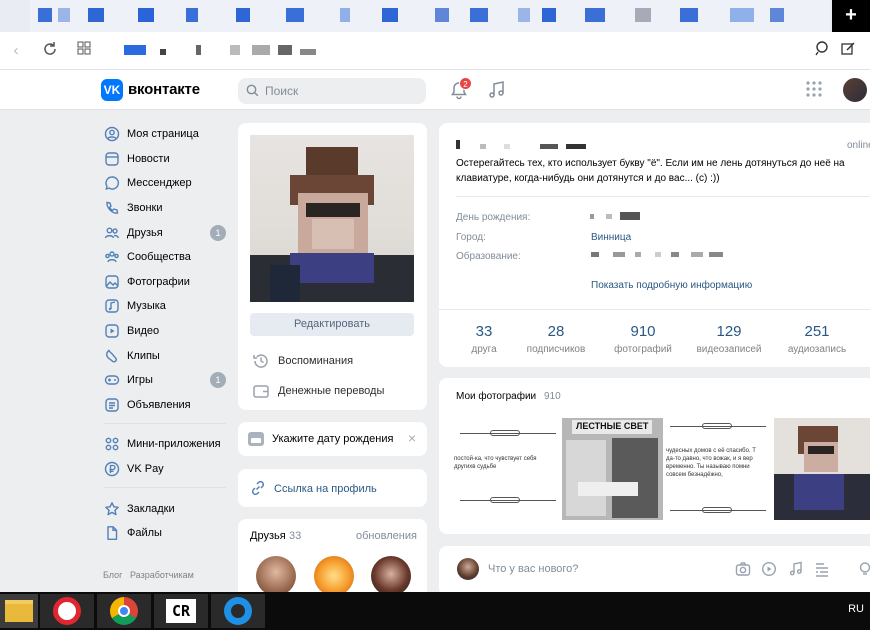 The image size is (870, 630). What do you see at coordinates (112, 444) in the screenshot?
I see `grid-icon` at bounding box center [112, 444].